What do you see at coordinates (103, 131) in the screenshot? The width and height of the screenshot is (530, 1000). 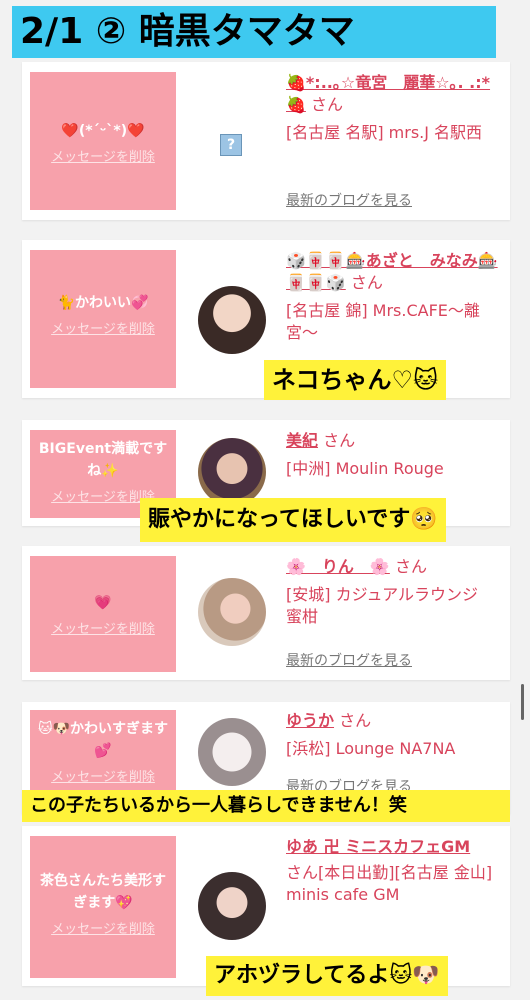 I see `message-text: ❤️(*´ᵕ`*)❤️` at bounding box center [103, 131].